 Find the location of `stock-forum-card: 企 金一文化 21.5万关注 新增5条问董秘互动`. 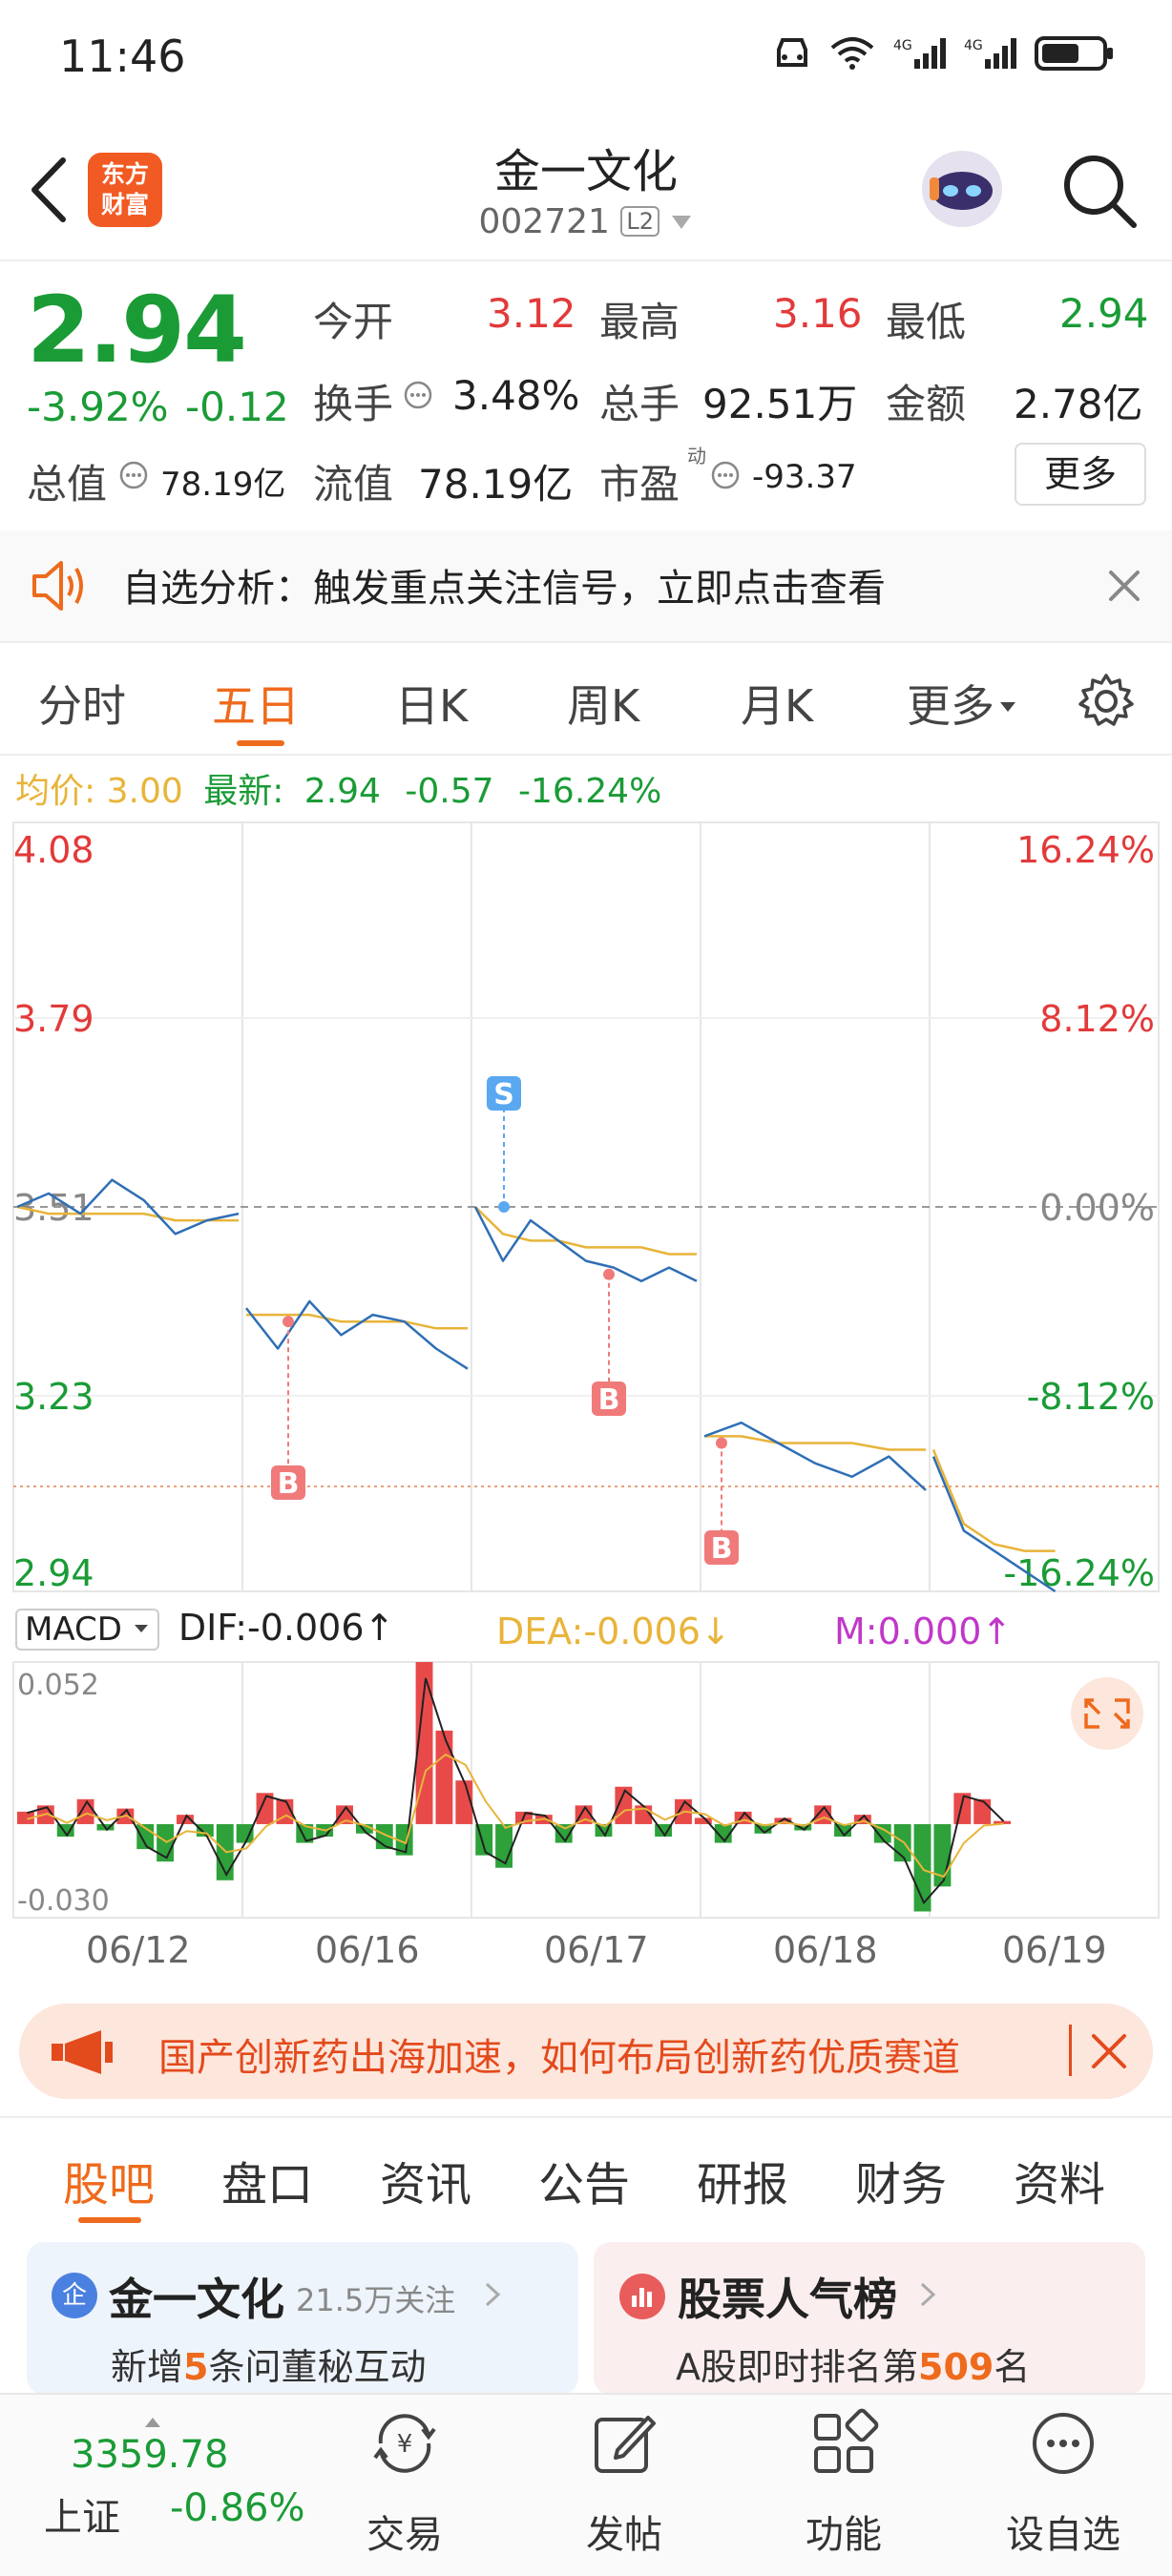

stock-forum-card: 企 金一文化 21.5万关注 新增5条问董秘互动 is located at coordinates (302, 2318).